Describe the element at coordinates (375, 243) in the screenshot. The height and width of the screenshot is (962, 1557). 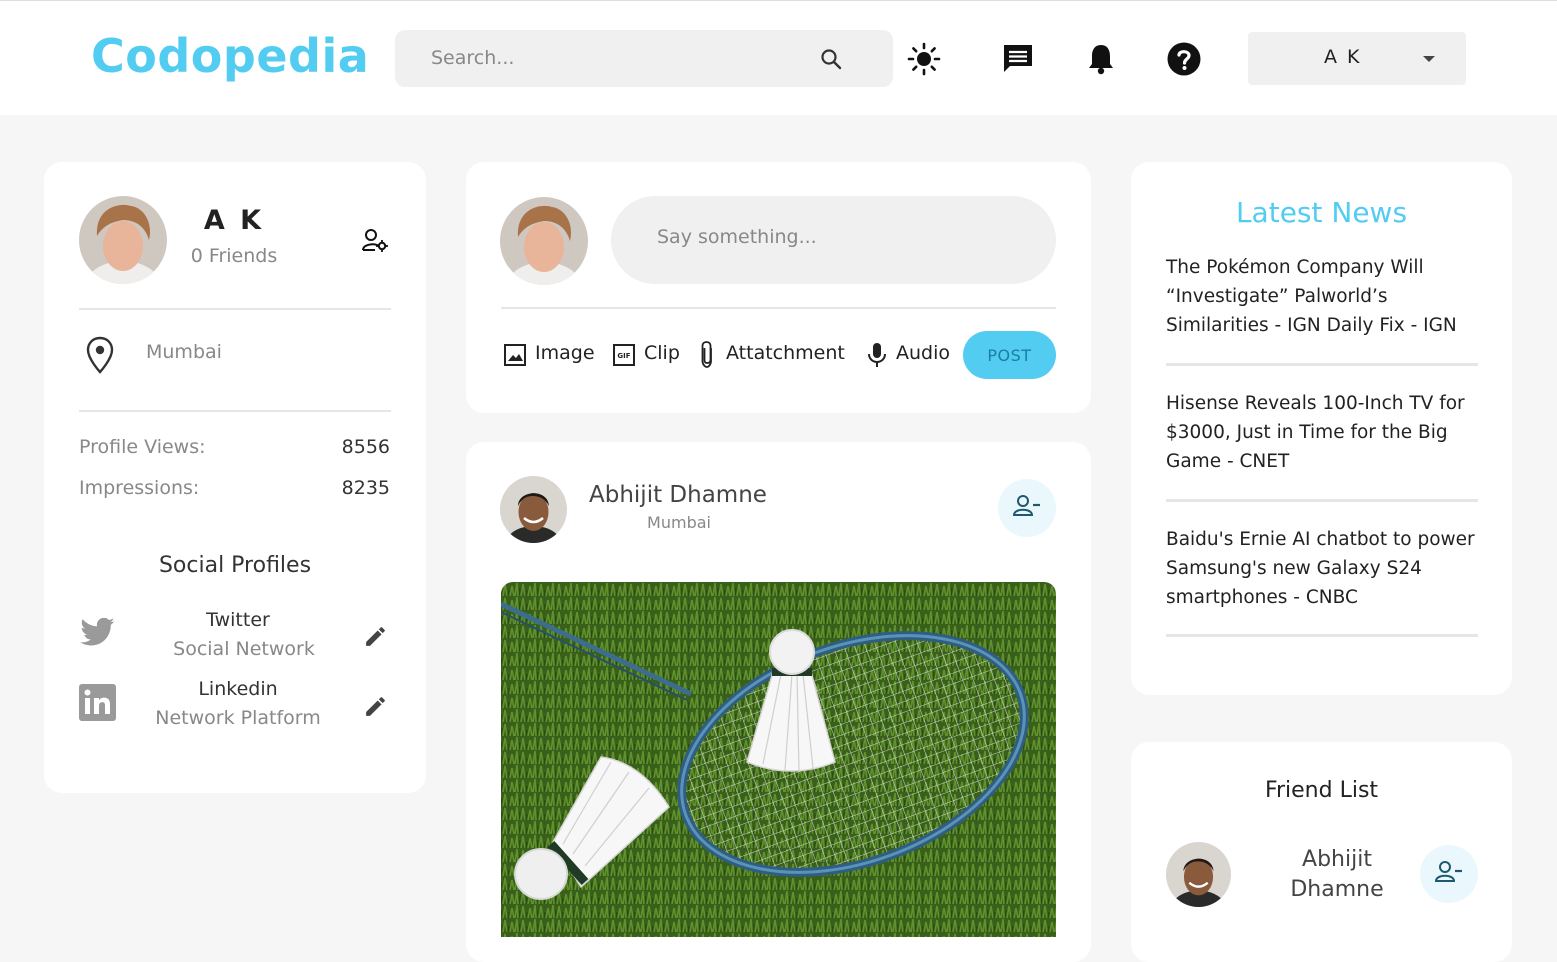
I see `manage-account-icon` at that location.